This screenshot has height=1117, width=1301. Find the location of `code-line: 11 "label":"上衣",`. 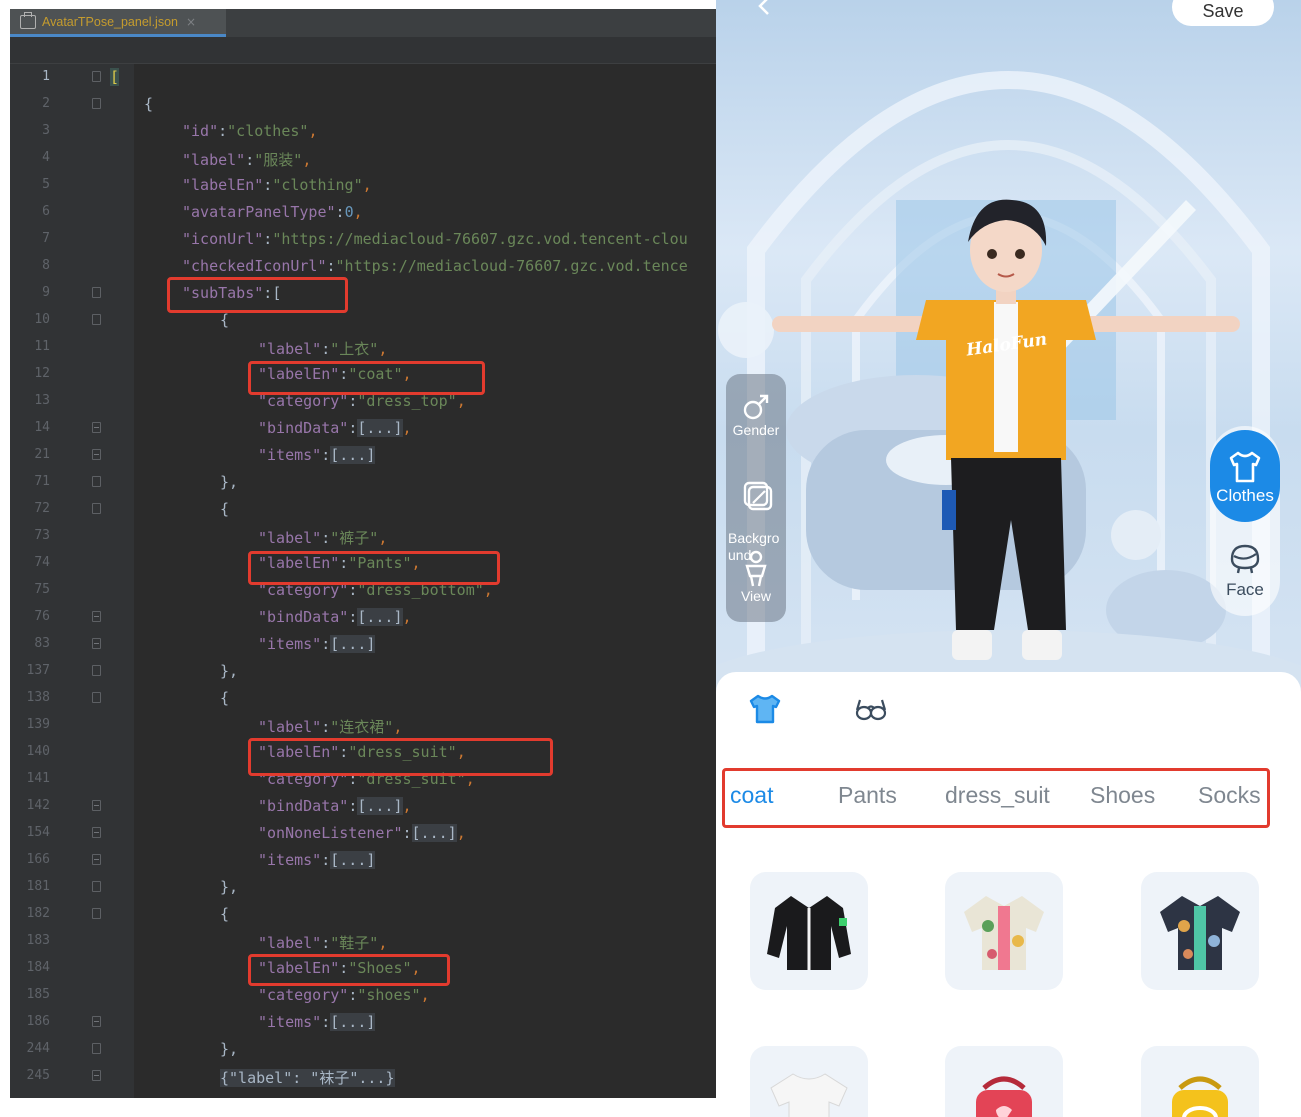

code-line: 11 "label":"上衣", is located at coordinates (363, 347).